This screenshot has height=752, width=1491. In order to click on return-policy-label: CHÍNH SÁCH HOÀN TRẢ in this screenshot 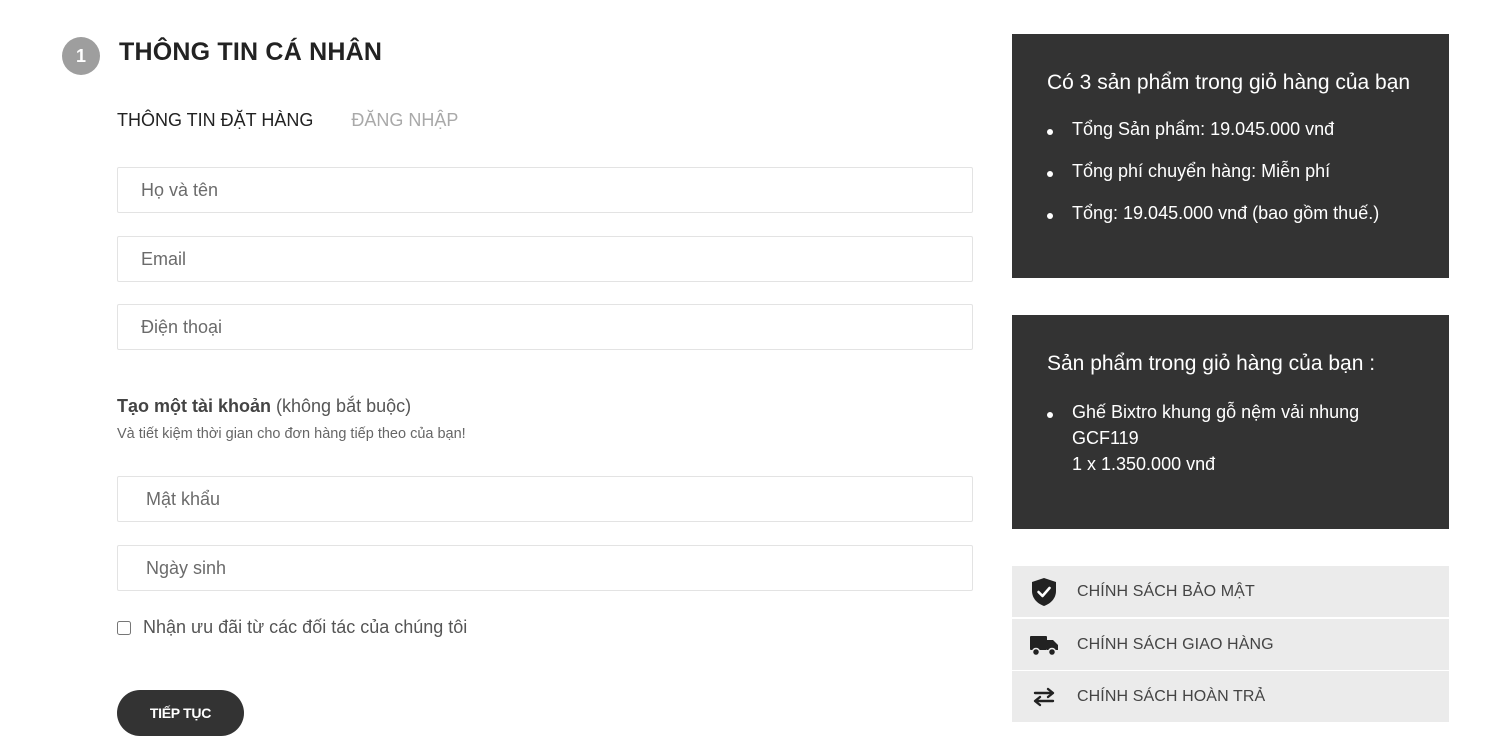, I will do `click(1171, 696)`.